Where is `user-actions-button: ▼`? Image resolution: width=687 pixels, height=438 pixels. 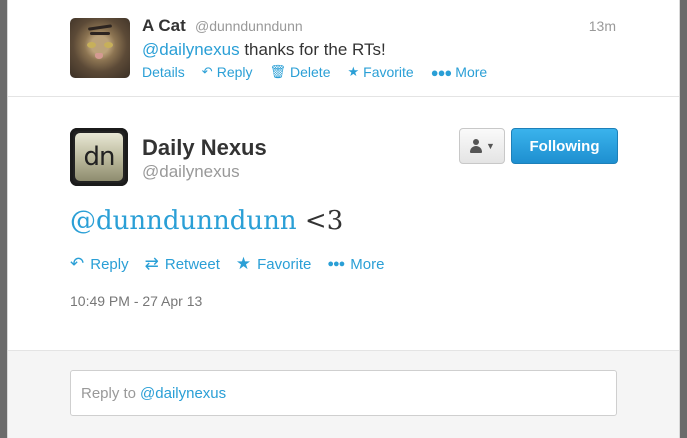 user-actions-button: ▼ is located at coordinates (482, 146).